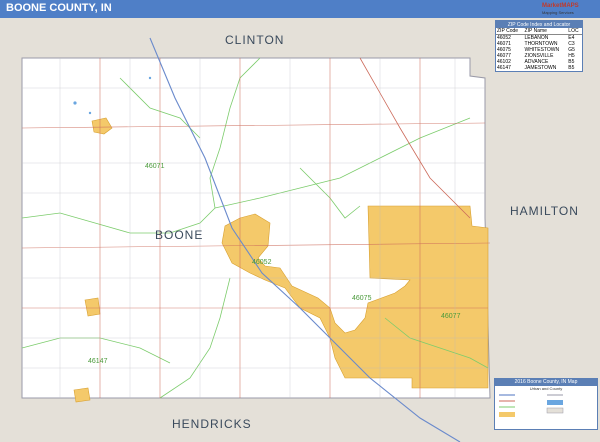 The image size is (600, 442). What do you see at coordinates (300, 9) in the screenshot?
I see `title-bar: BOONE COUNTY, IN` at bounding box center [300, 9].